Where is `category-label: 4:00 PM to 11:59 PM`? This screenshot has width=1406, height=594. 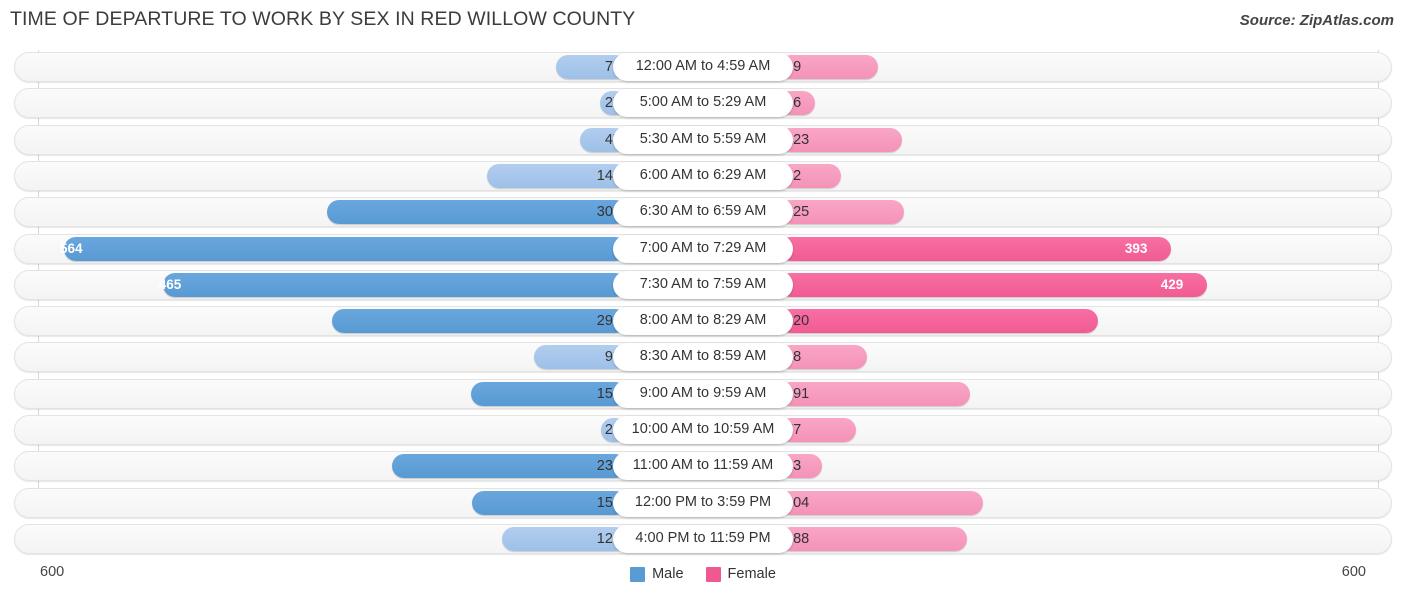
category-label: 4:00 PM to 11:59 PM is located at coordinates (703, 538).